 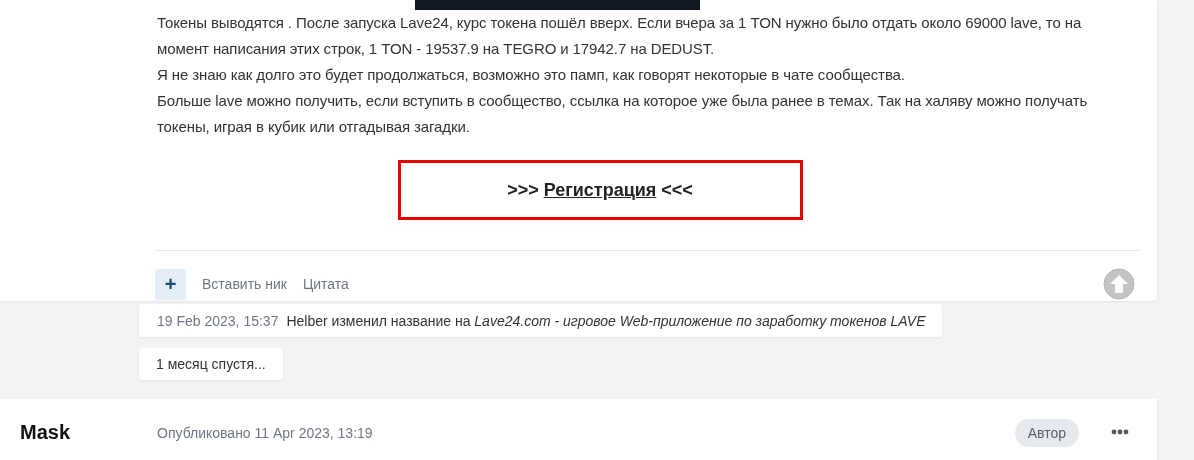 I want to click on author-name: Mask, so click(x=88, y=432).